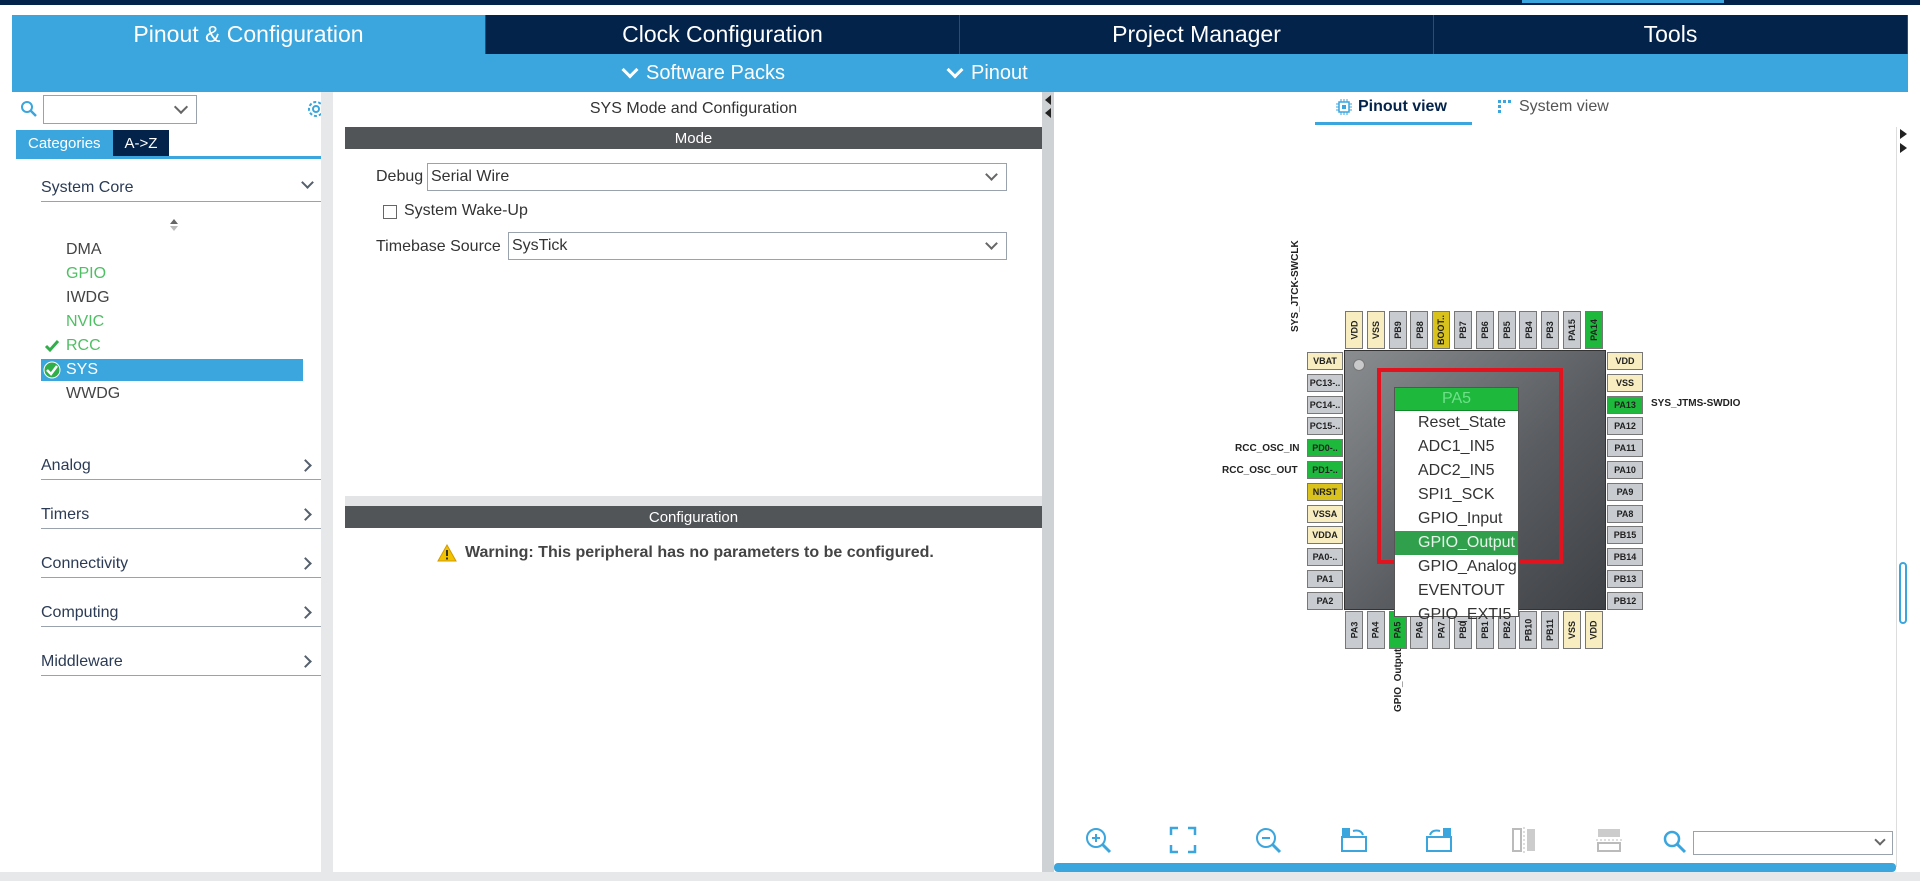 This screenshot has width=1920, height=881. I want to click on pin-bottom-1: PA4, so click(1375, 630).